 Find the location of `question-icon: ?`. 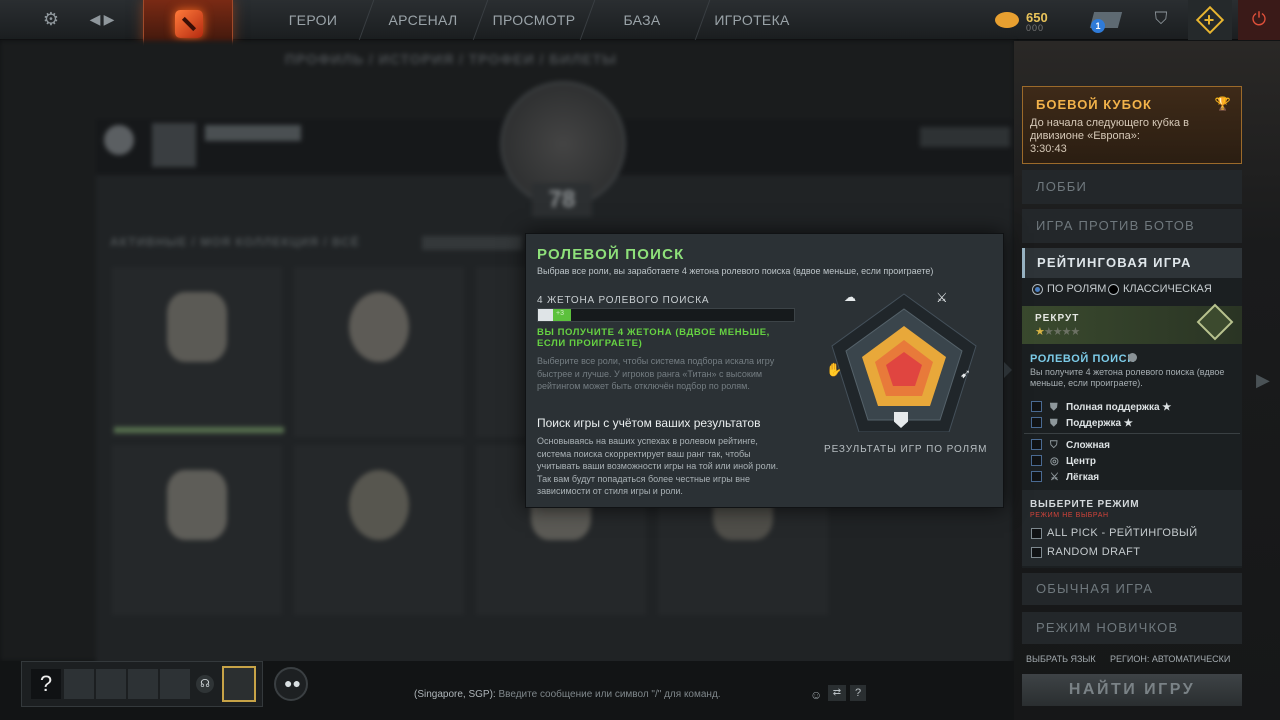

question-icon: ? is located at coordinates (46, 684).